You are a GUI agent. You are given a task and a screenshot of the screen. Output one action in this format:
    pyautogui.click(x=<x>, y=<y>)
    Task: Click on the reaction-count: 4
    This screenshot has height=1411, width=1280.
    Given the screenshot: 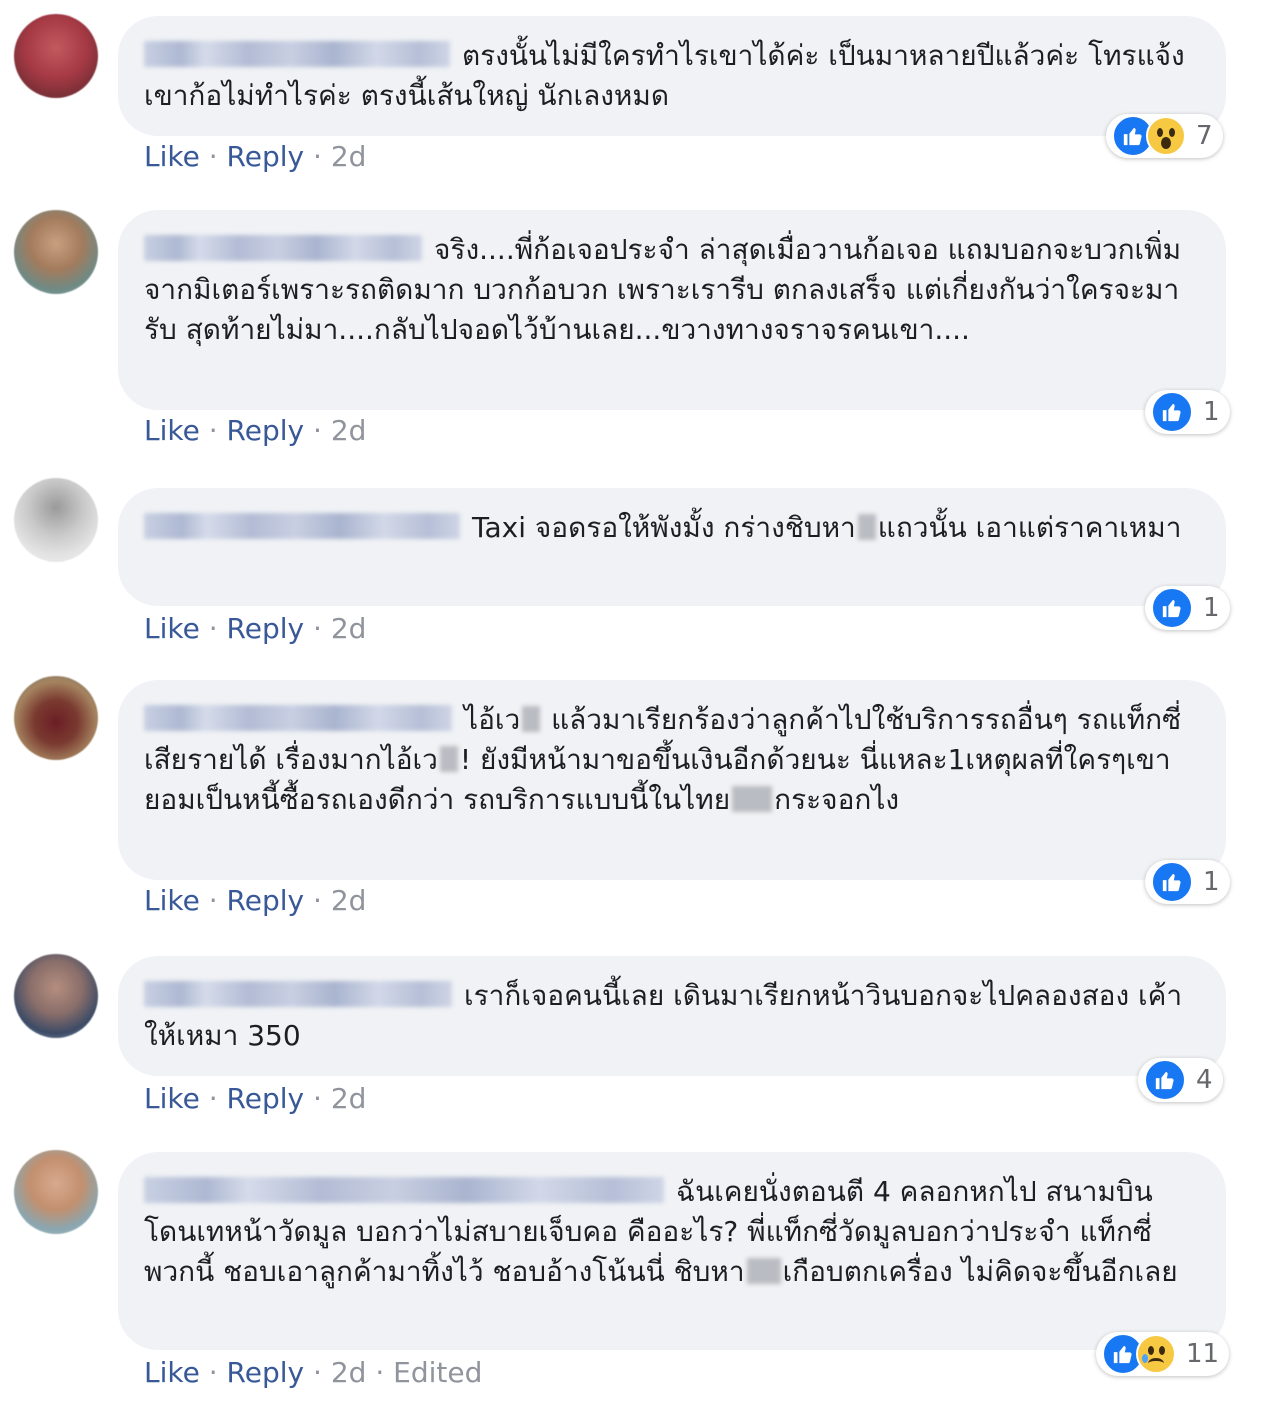 What is the action you would take?
    pyautogui.click(x=1204, y=1080)
    